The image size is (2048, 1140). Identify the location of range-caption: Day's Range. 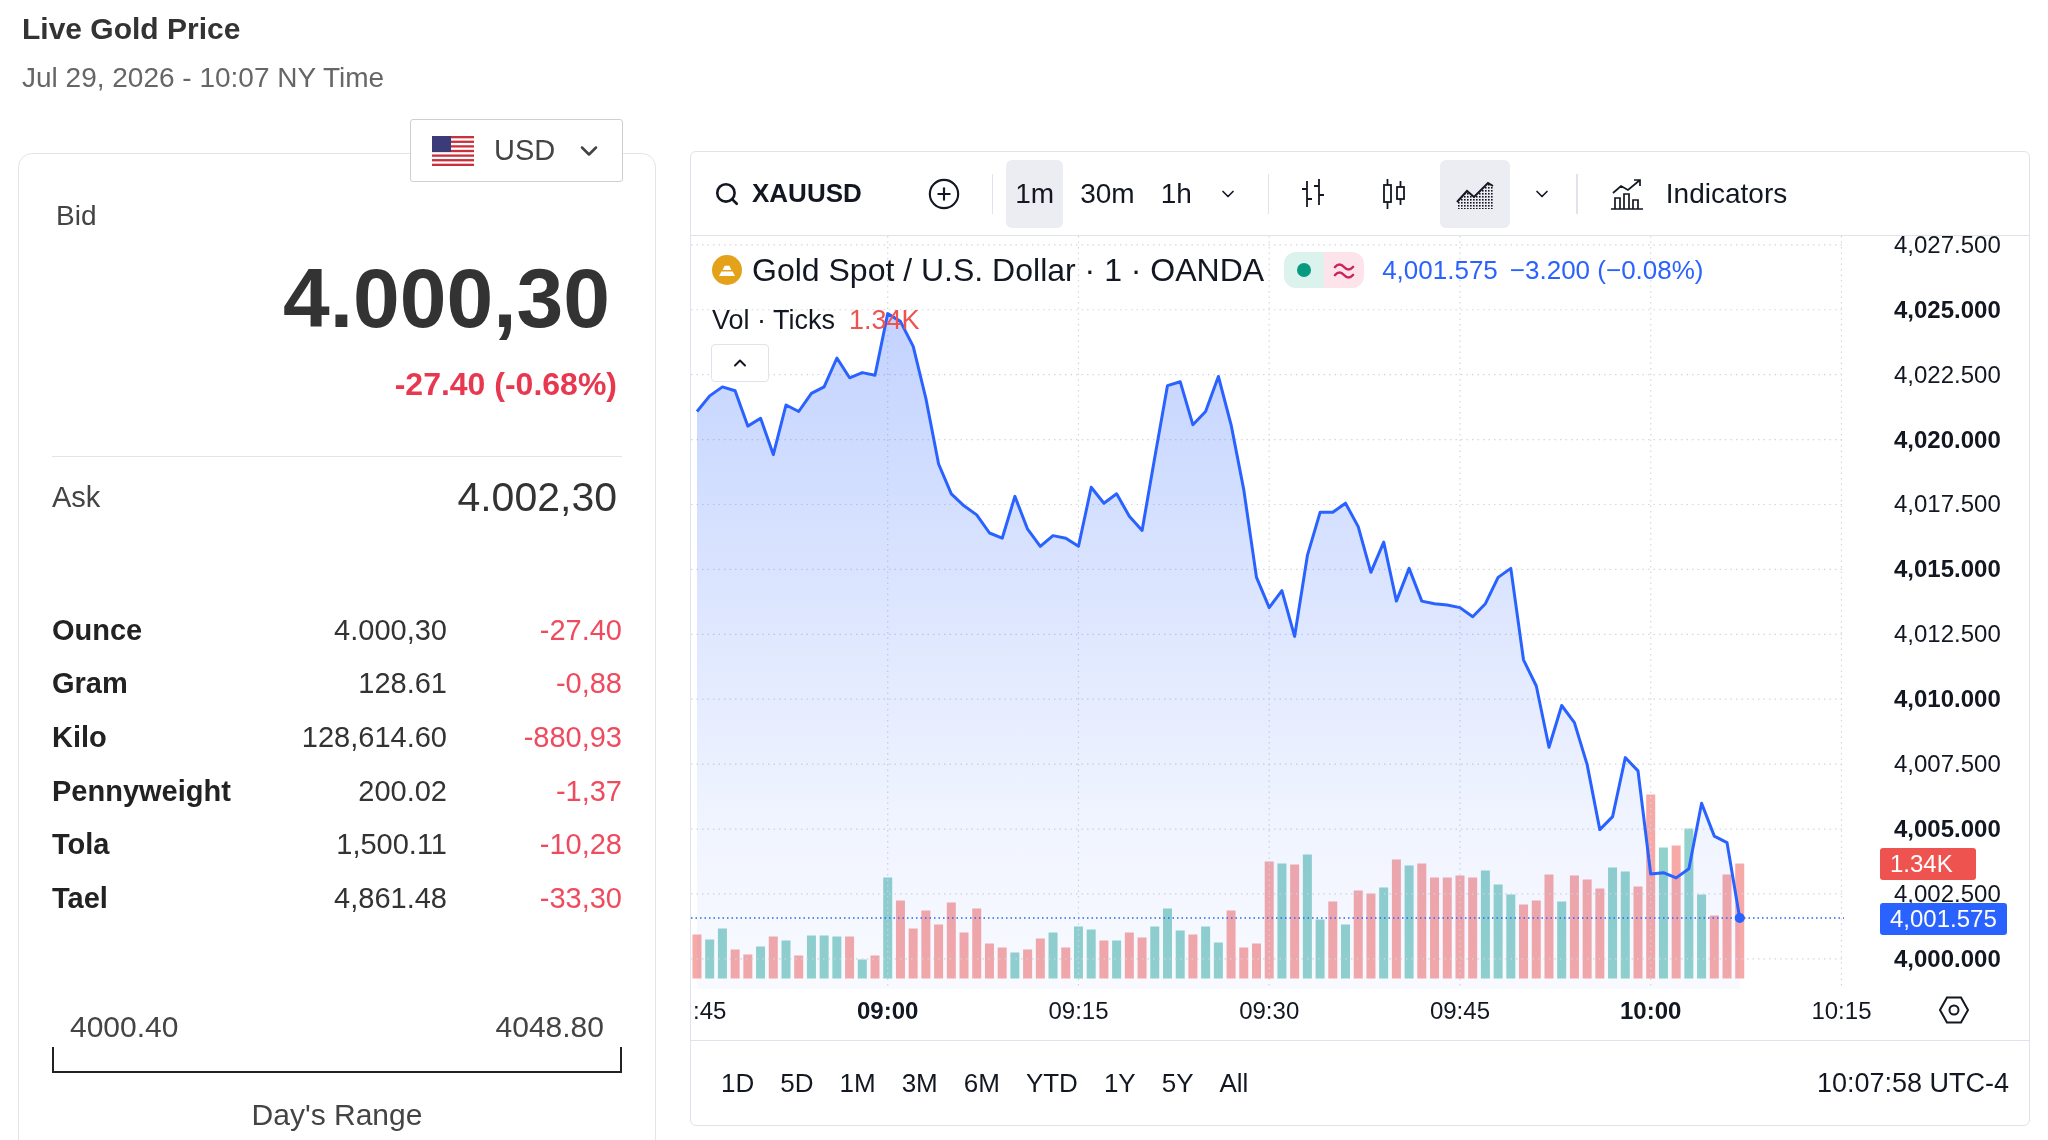
(337, 1114).